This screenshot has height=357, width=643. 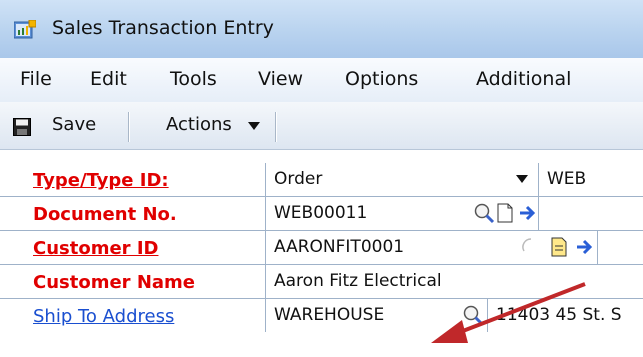 What do you see at coordinates (193, 79) in the screenshot?
I see `menu-tools: Tools` at bounding box center [193, 79].